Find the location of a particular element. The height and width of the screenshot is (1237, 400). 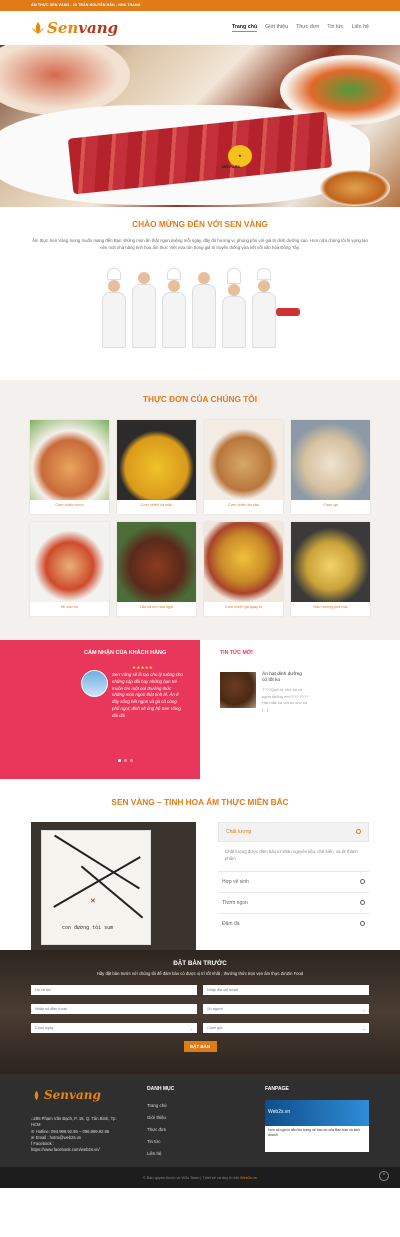

accordion-item: Đậm đà is located at coordinates (293, 923).